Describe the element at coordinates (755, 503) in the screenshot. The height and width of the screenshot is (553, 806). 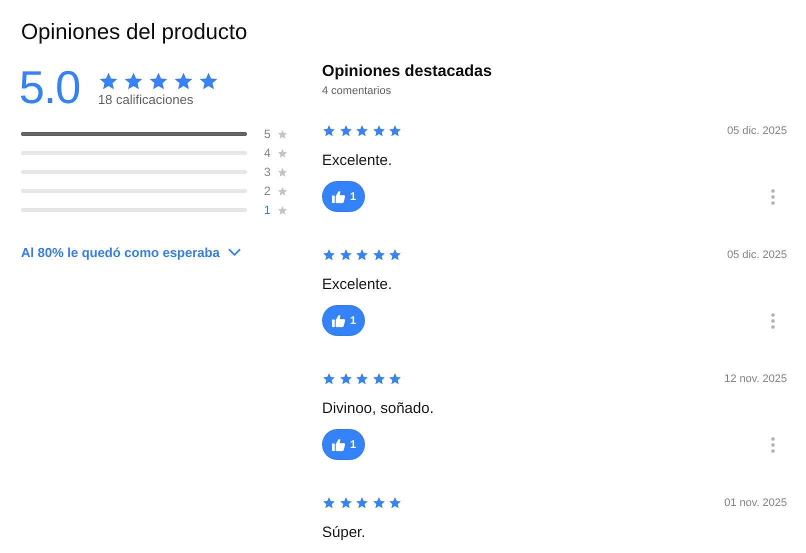
I see `review-date: 01 nov. 2025` at that location.